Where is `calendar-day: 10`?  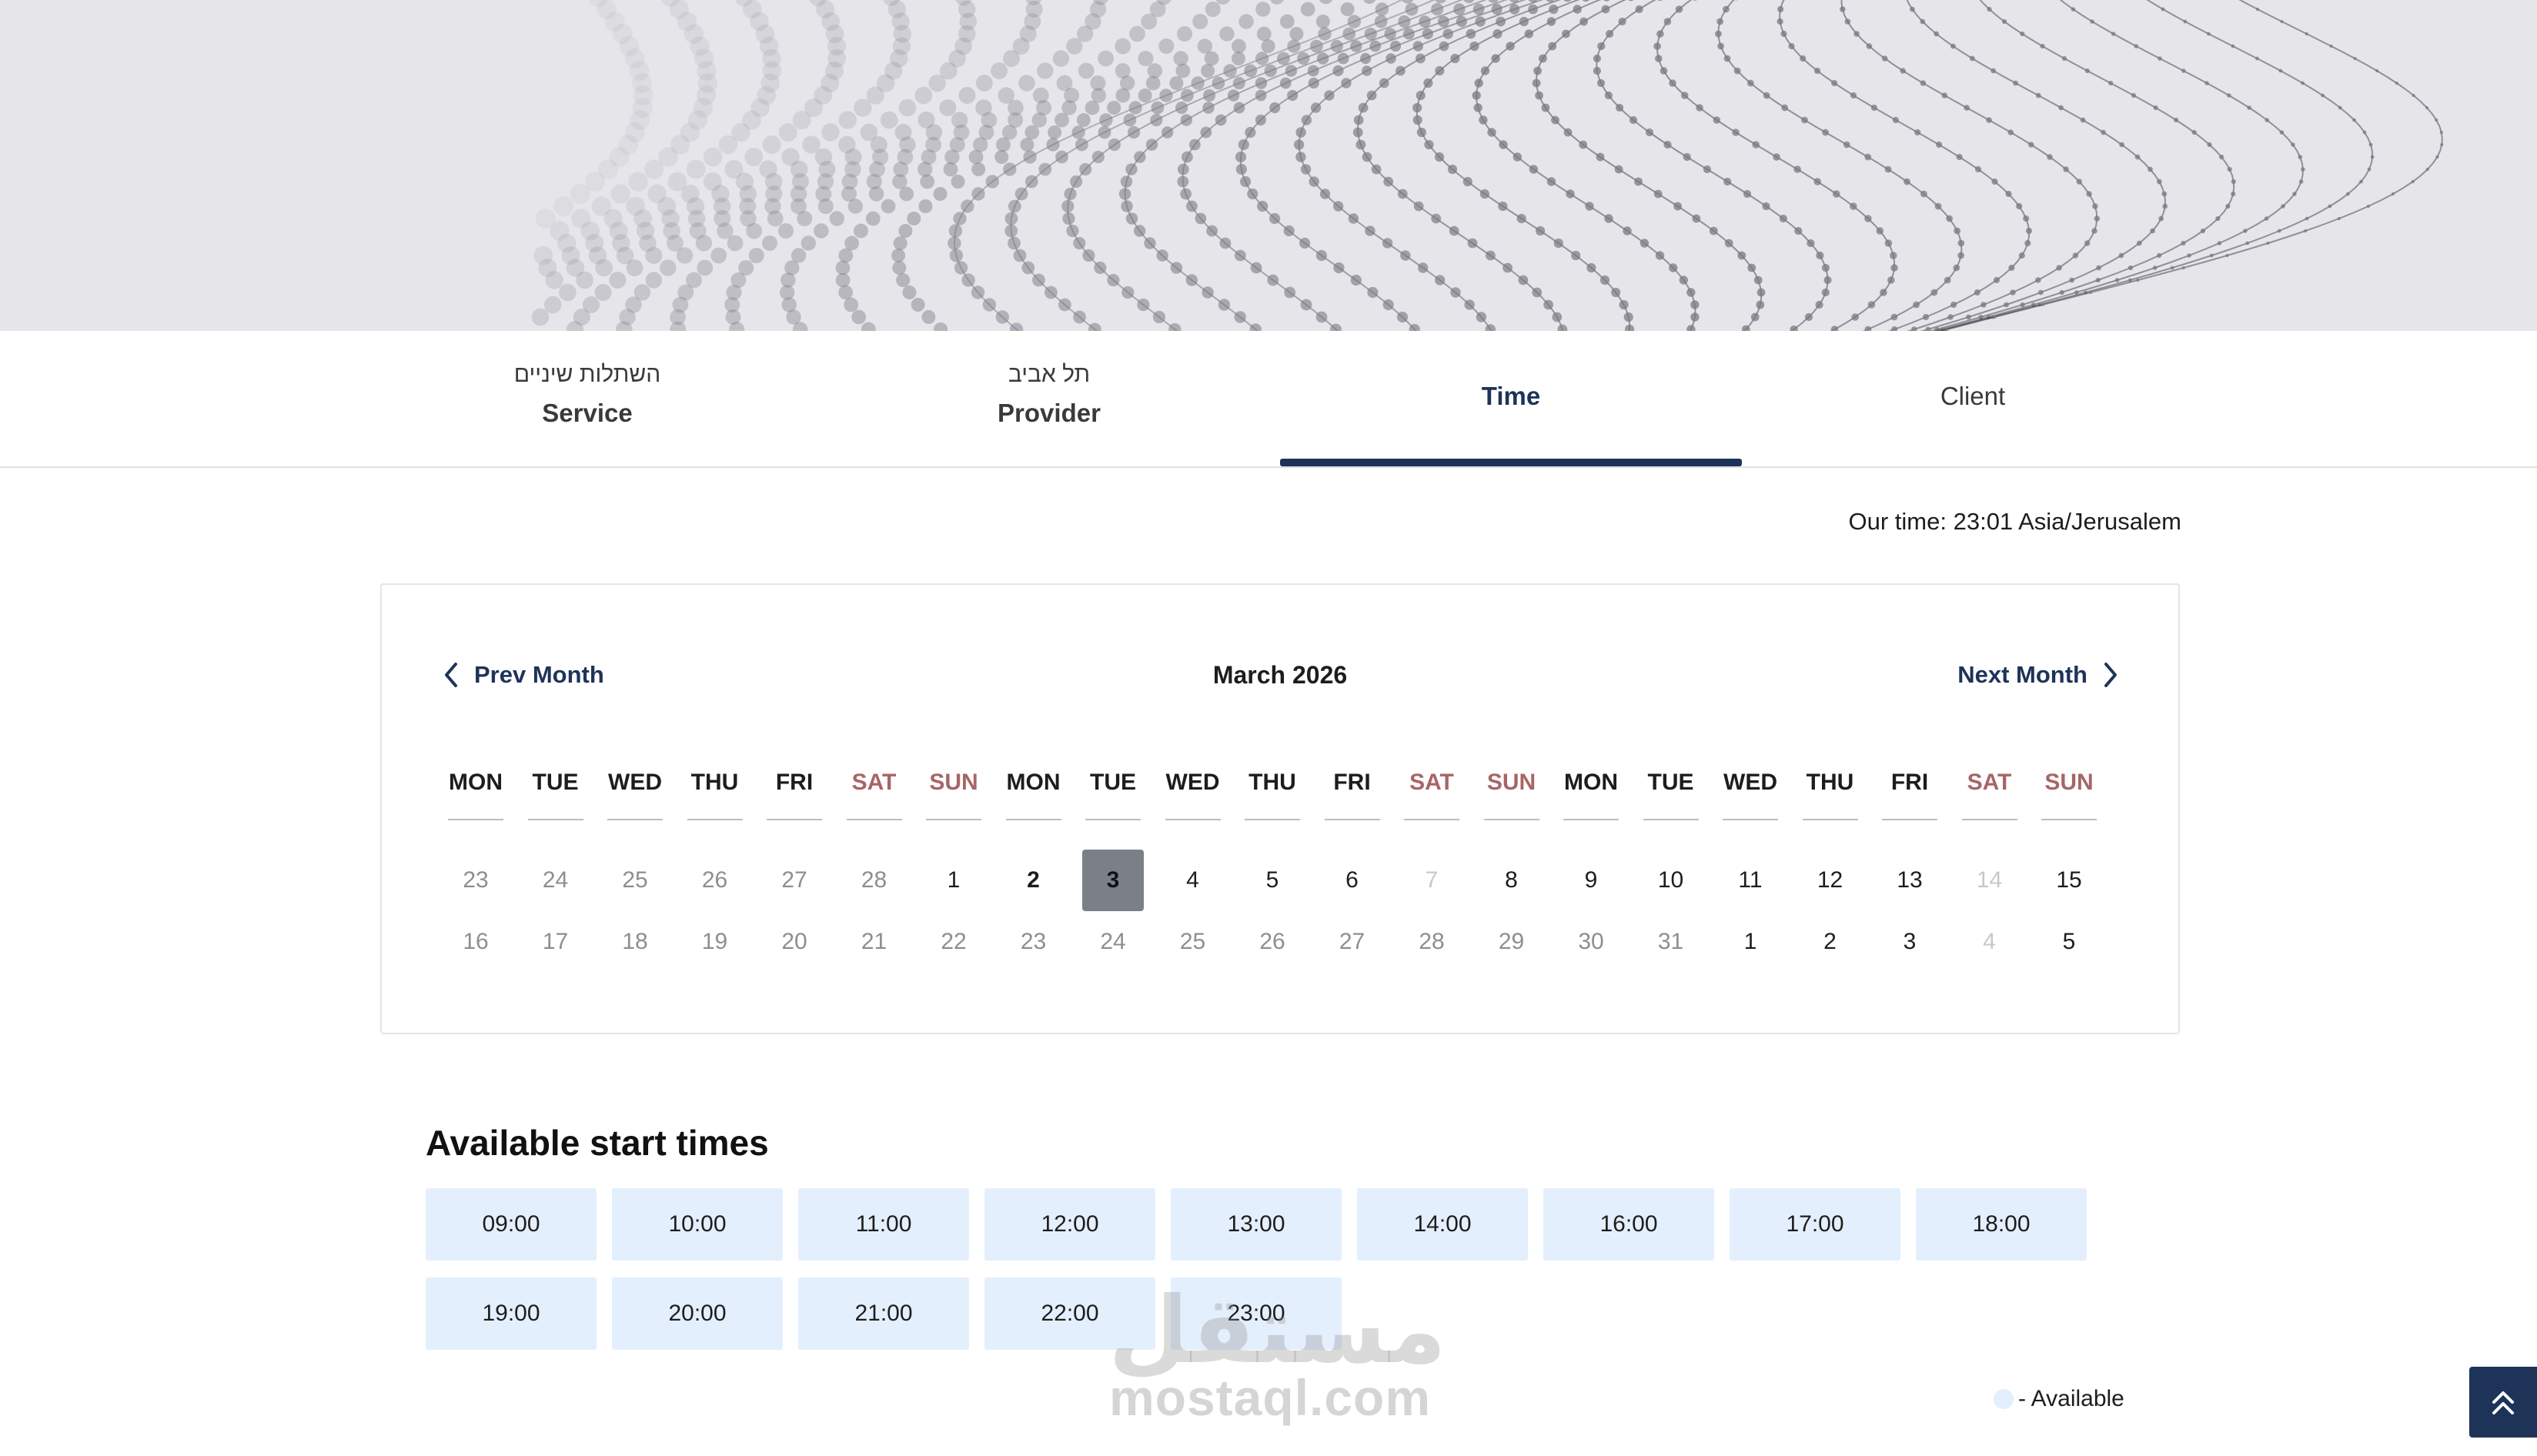 calendar-day: 10 is located at coordinates (1671, 881).